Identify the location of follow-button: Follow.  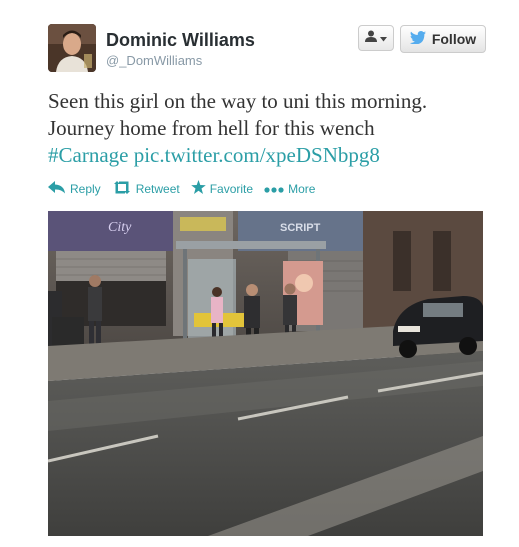
(443, 39).